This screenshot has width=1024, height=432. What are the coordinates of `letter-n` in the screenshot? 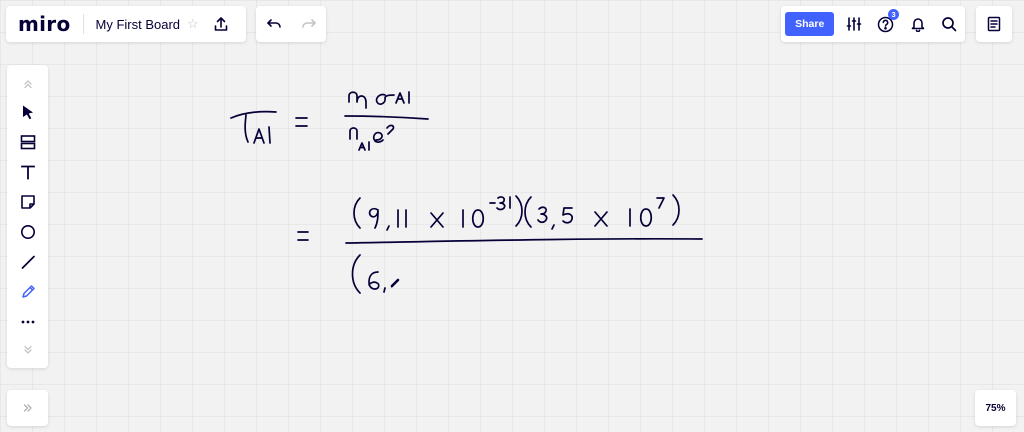 It's located at (353, 133).